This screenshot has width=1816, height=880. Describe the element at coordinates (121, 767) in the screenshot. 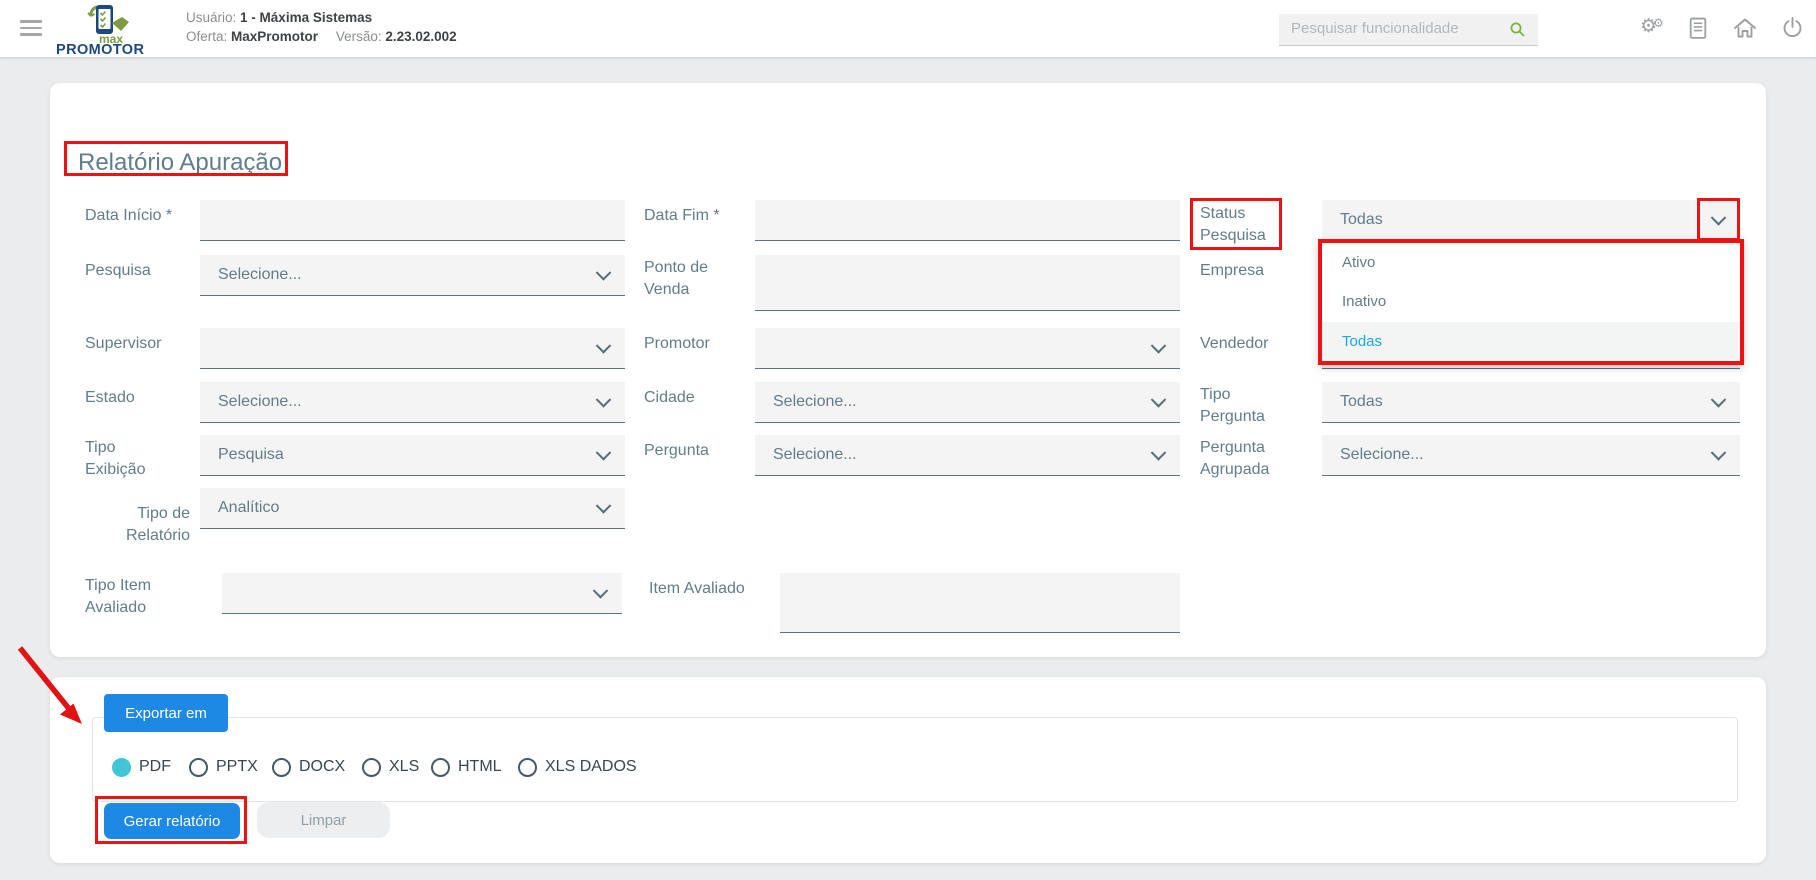

I see `radio-selected-icon` at that location.